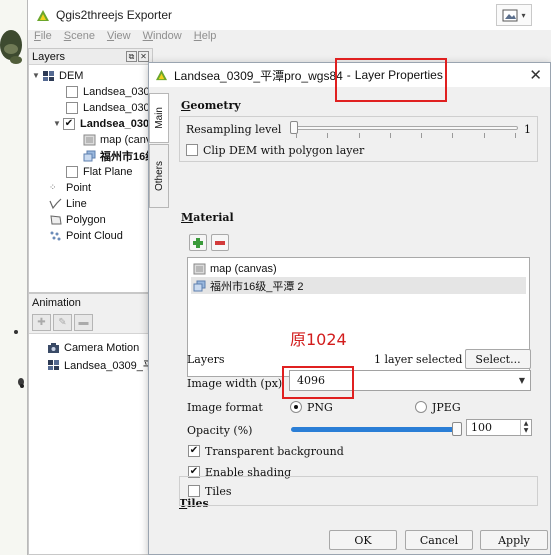 This screenshot has height=555, width=551. I want to click on tree-item-label: Flat Plane, so click(108, 171).